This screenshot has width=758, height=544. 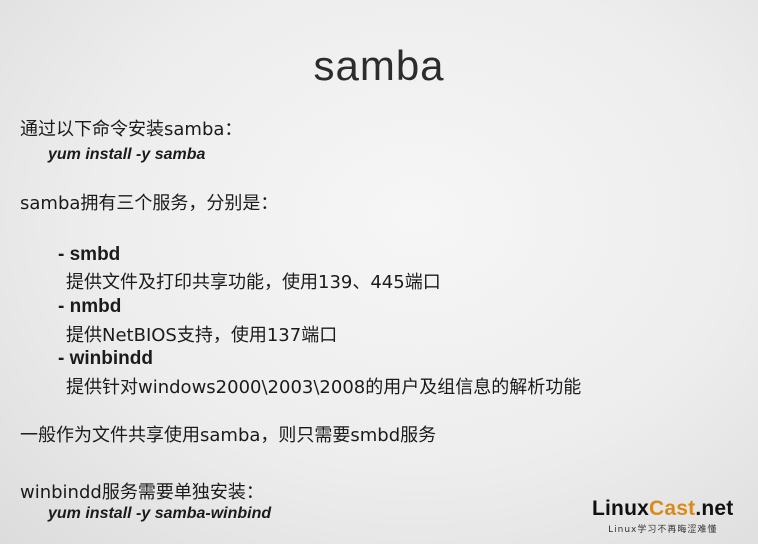 What do you see at coordinates (127, 154) in the screenshot?
I see `install-command: yum install -y samba` at bounding box center [127, 154].